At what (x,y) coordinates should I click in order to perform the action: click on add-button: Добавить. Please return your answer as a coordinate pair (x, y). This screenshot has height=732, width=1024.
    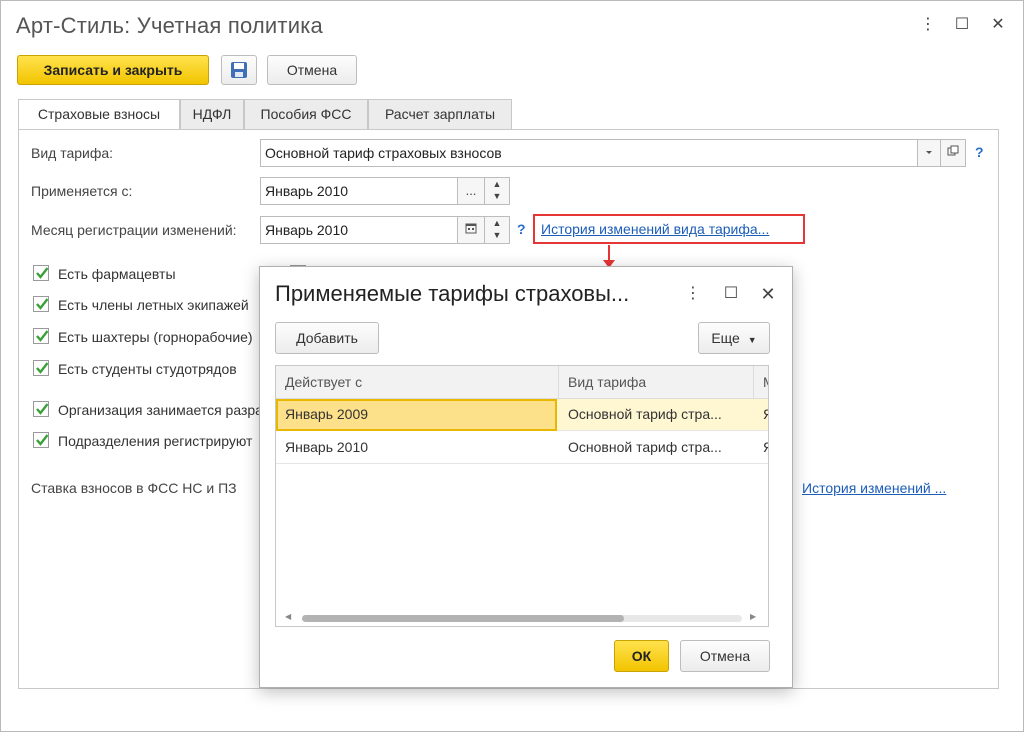
    Looking at the image, I should click on (327, 338).